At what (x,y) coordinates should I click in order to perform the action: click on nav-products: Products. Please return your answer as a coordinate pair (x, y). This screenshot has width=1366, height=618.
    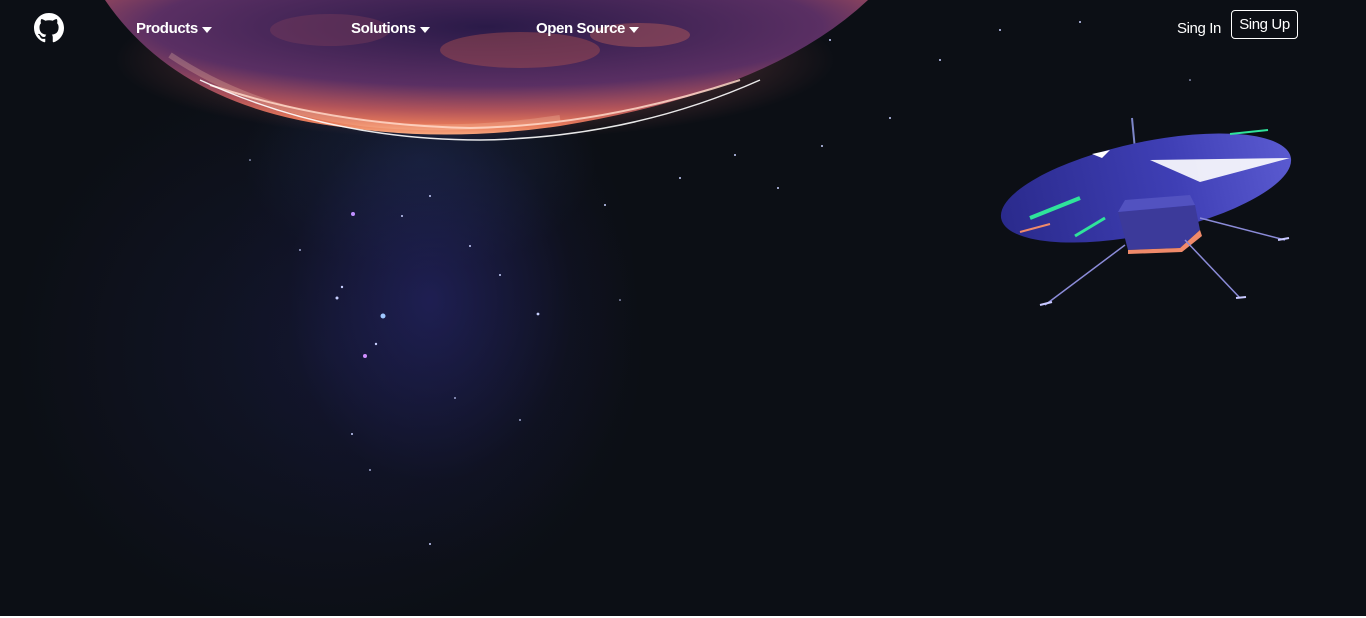
    Looking at the image, I should click on (174, 28).